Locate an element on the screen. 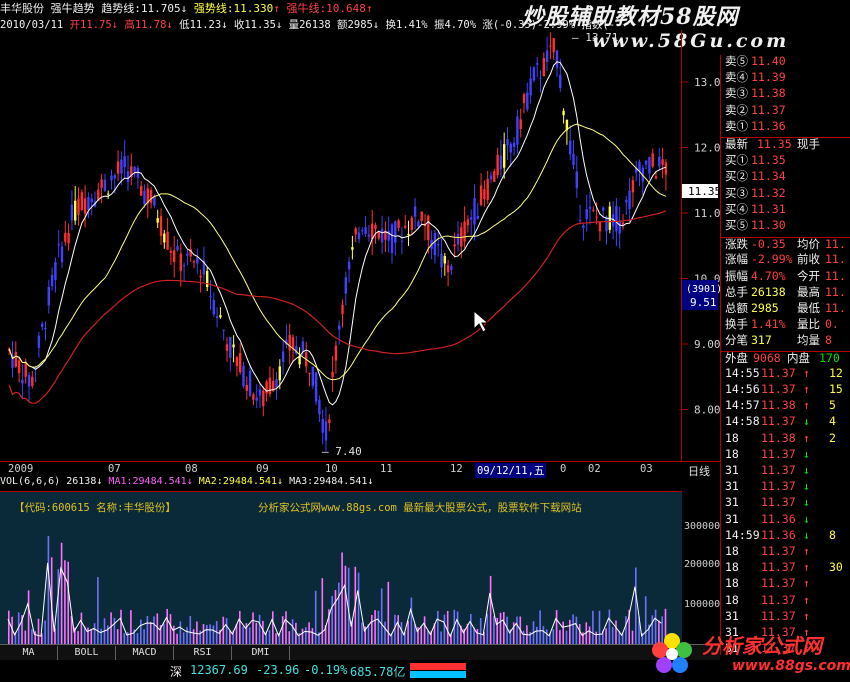 The height and width of the screenshot is (682, 850). strong-line-value: 11.330 is located at coordinates (253, 8).